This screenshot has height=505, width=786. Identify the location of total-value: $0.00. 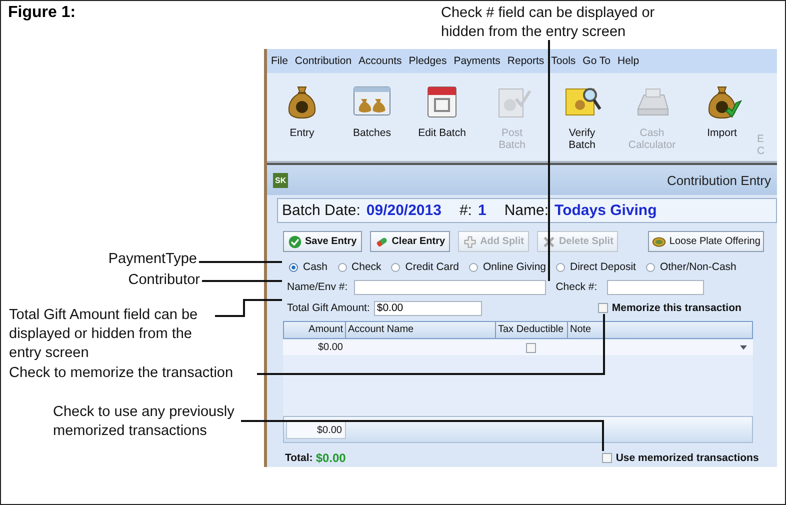
(331, 458).